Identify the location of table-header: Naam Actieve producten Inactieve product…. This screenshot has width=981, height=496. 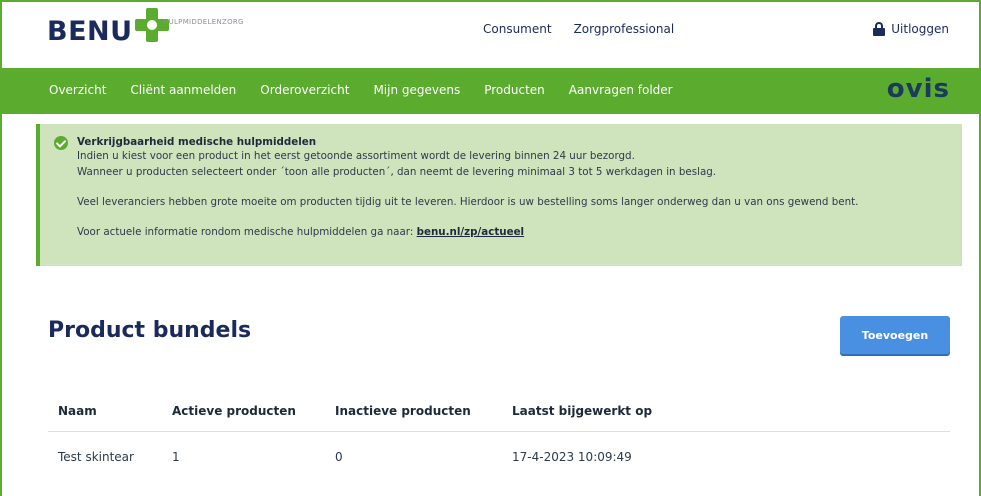
(499, 412).